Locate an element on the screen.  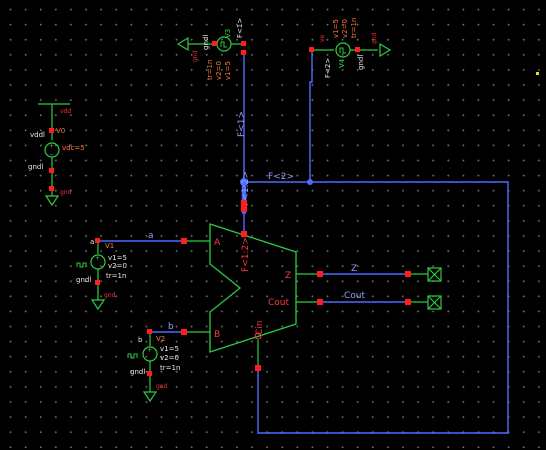
net-label-a: a is located at coordinates (151, 236).